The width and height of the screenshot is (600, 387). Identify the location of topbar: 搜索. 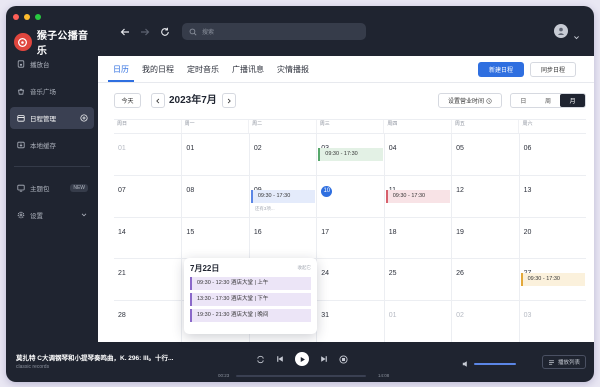
(346, 31).